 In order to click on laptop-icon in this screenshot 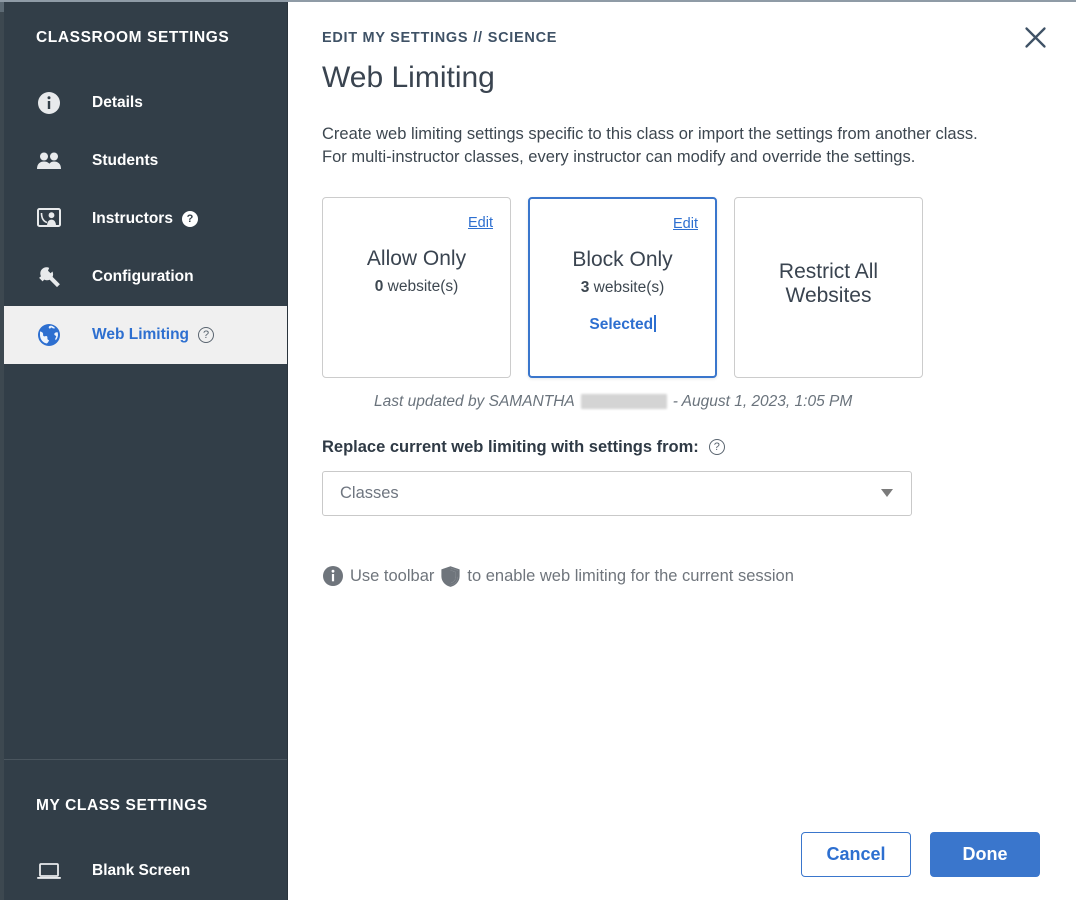, I will do `click(49, 871)`.